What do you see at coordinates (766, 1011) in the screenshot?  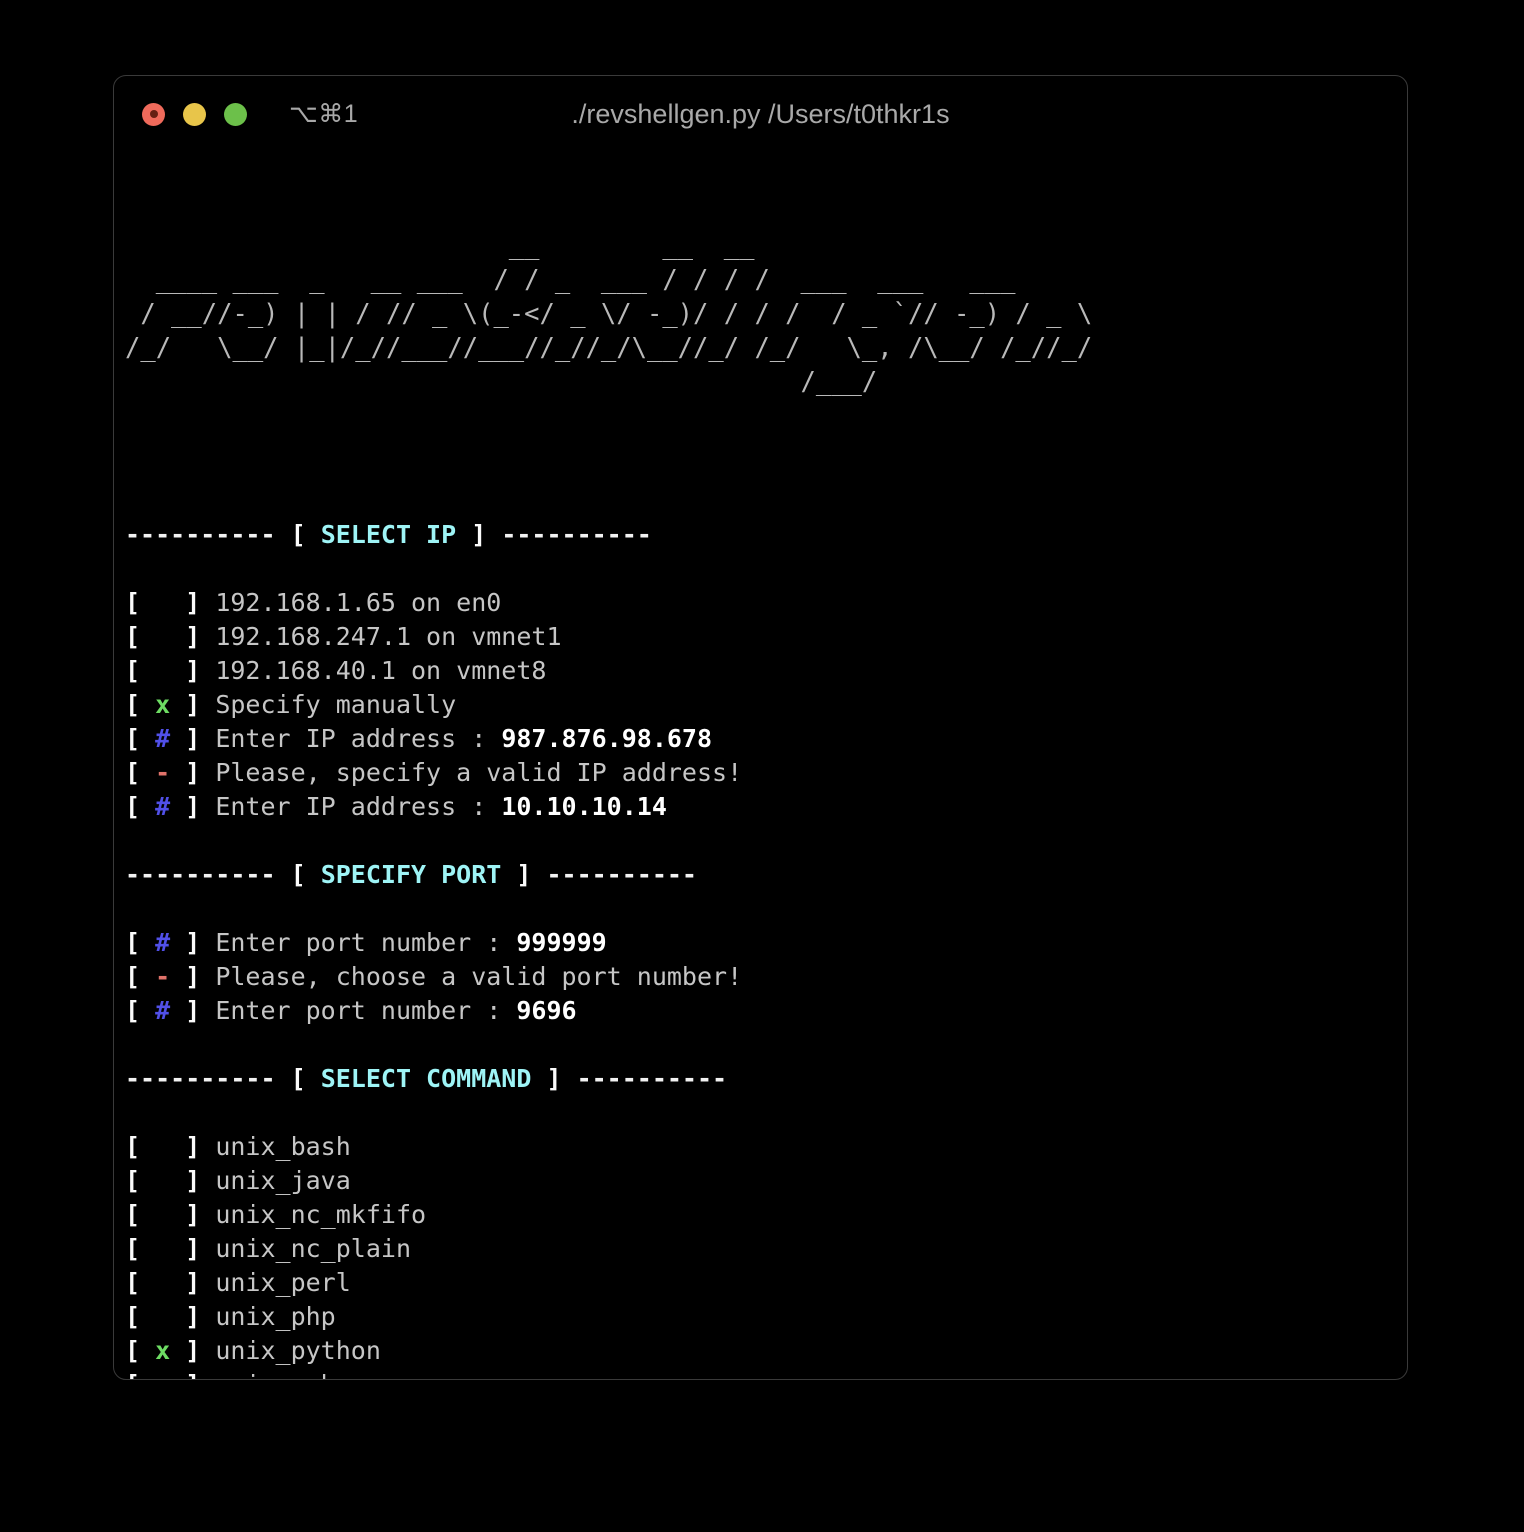 I see `prompt-line: [ # ] Enter port number : 9696` at bounding box center [766, 1011].